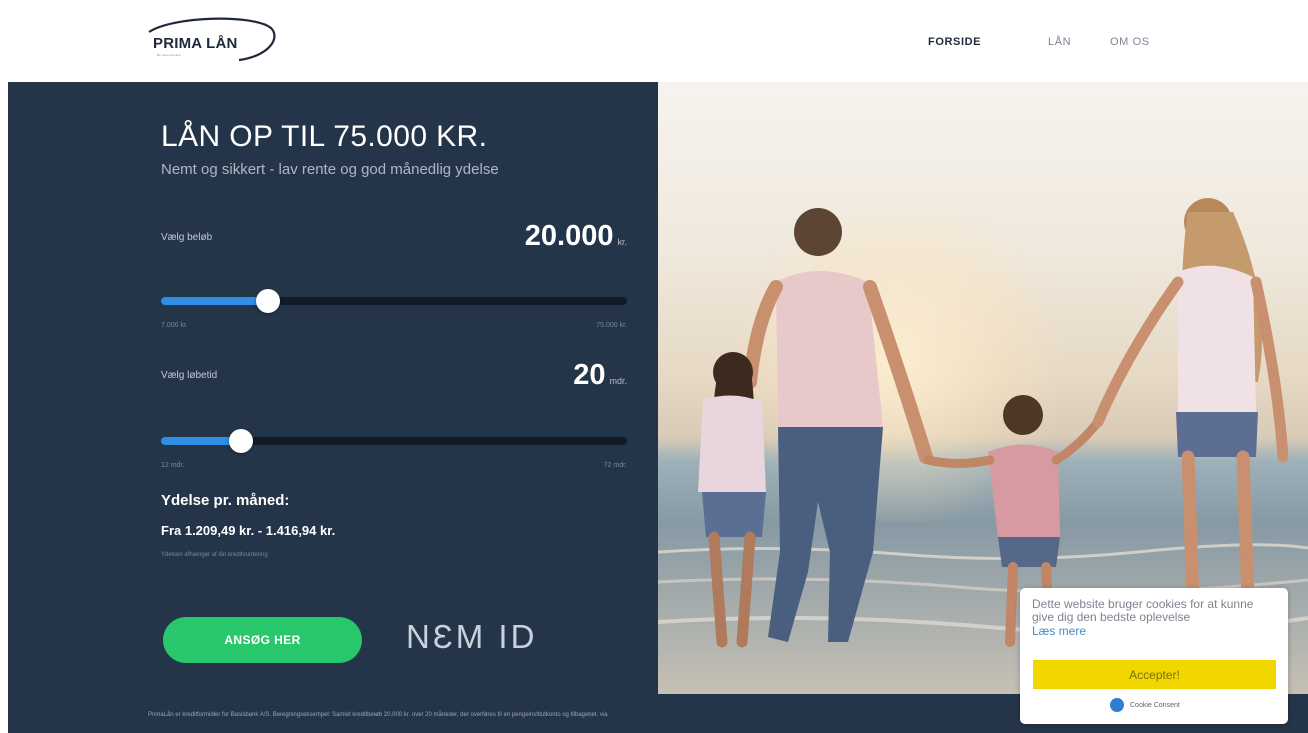 The width and height of the screenshot is (1308, 733). I want to click on term-label: Vælg løbetid, so click(189, 375).